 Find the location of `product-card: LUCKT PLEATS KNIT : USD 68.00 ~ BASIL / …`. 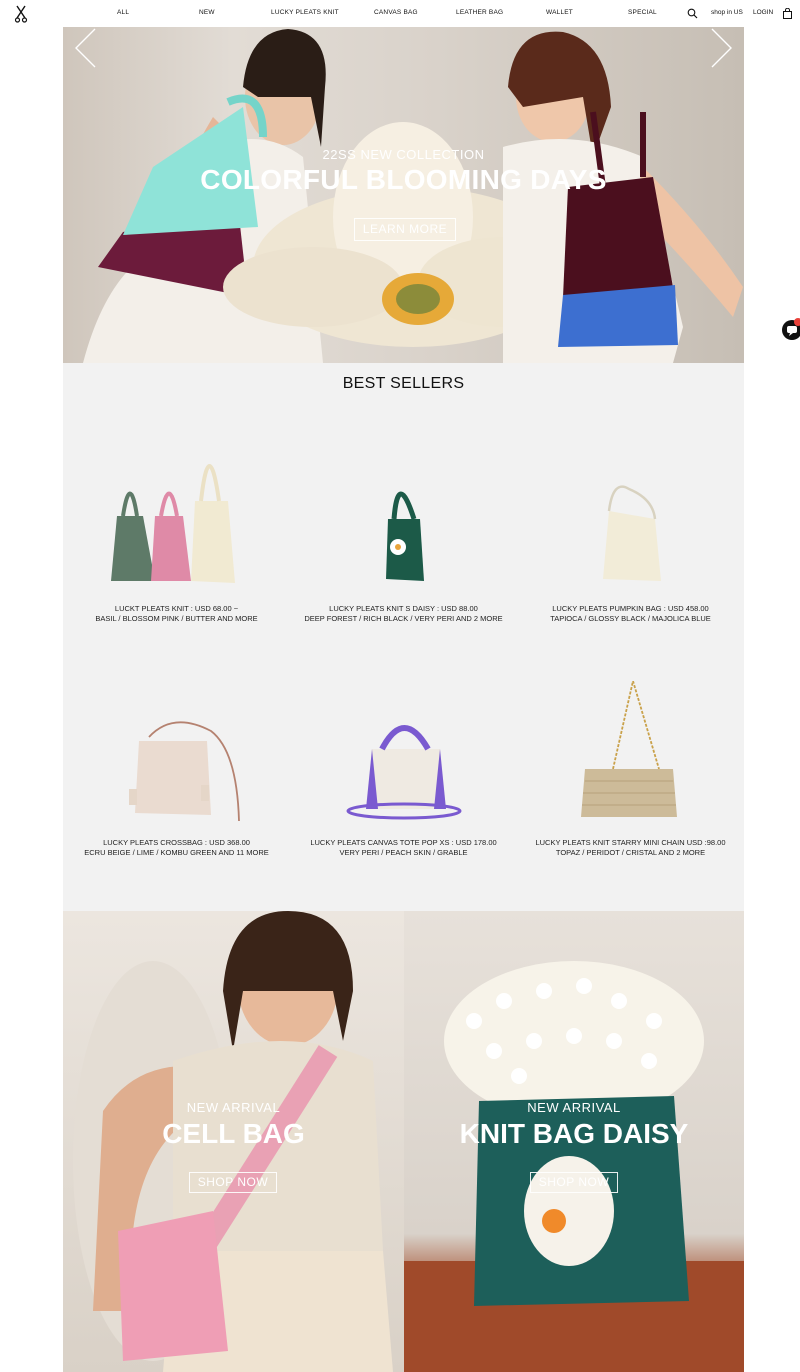

product-card: LUCKT PLEATS KNIT : USD 68.00 ~ BASIL / … is located at coordinates (176, 523).